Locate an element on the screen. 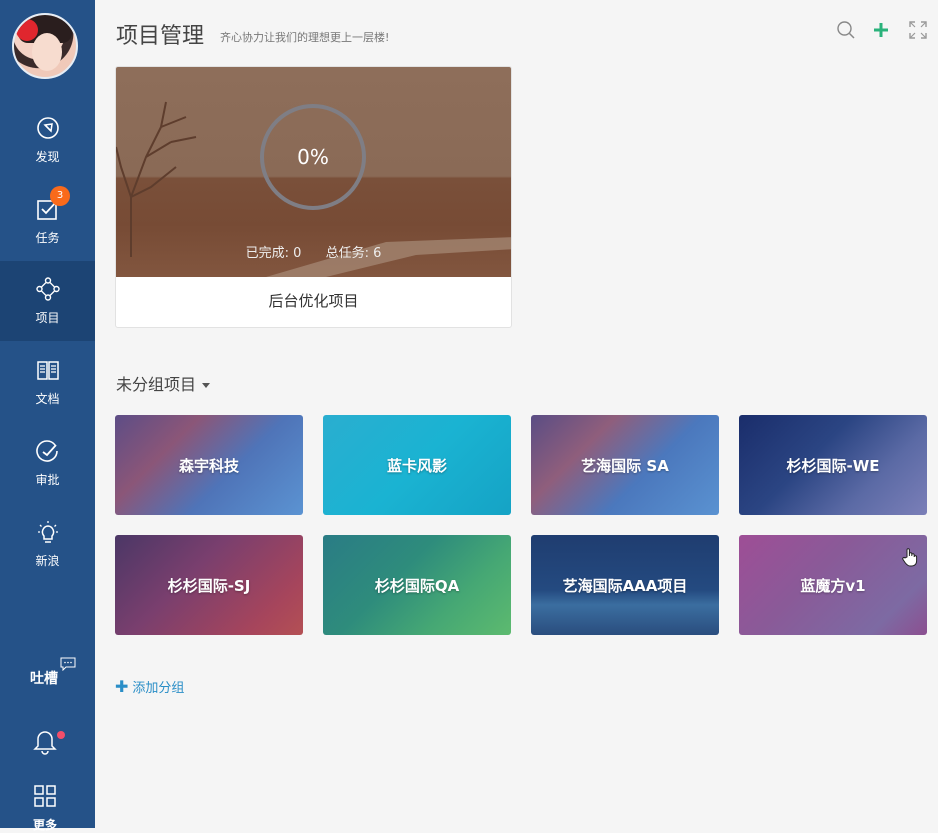  grid-icon is located at coordinates (45, 796).